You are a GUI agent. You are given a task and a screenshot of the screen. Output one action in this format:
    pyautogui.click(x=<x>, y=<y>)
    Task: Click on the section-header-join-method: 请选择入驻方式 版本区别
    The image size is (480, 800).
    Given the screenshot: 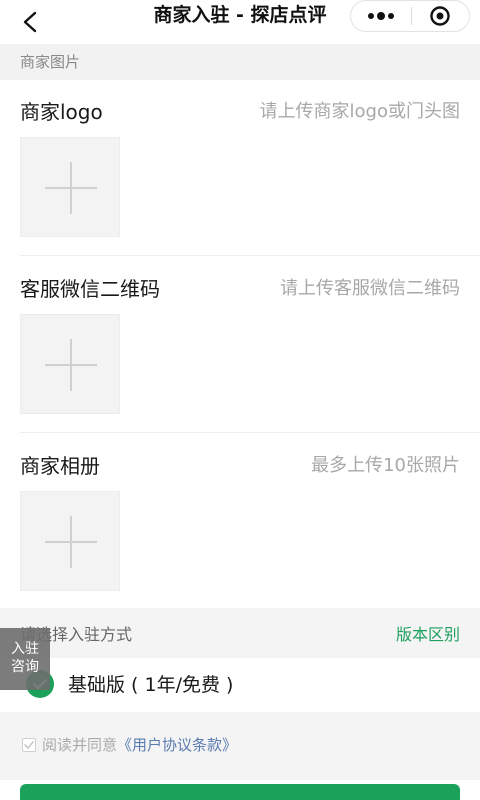 What is the action you would take?
    pyautogui.click(x=240, y=633)
    